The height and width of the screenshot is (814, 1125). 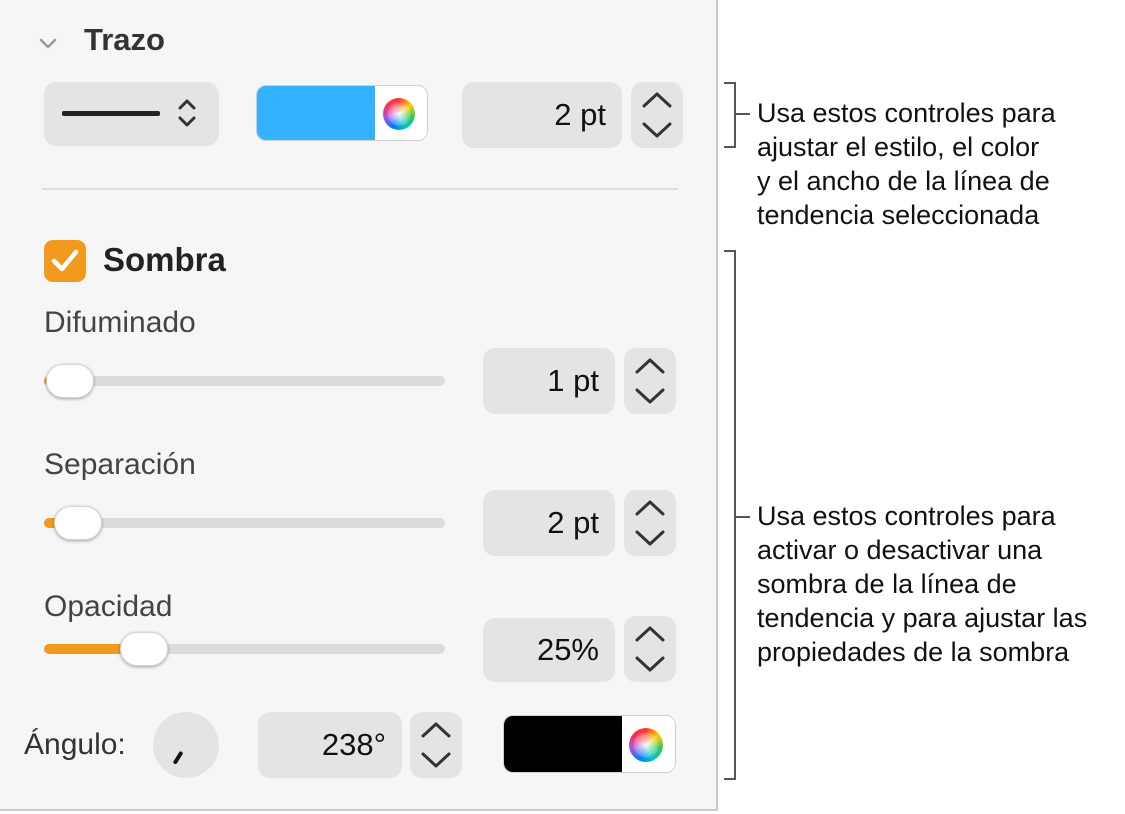 I want to click on stroke-style-popup, so click(x=131, y=114).